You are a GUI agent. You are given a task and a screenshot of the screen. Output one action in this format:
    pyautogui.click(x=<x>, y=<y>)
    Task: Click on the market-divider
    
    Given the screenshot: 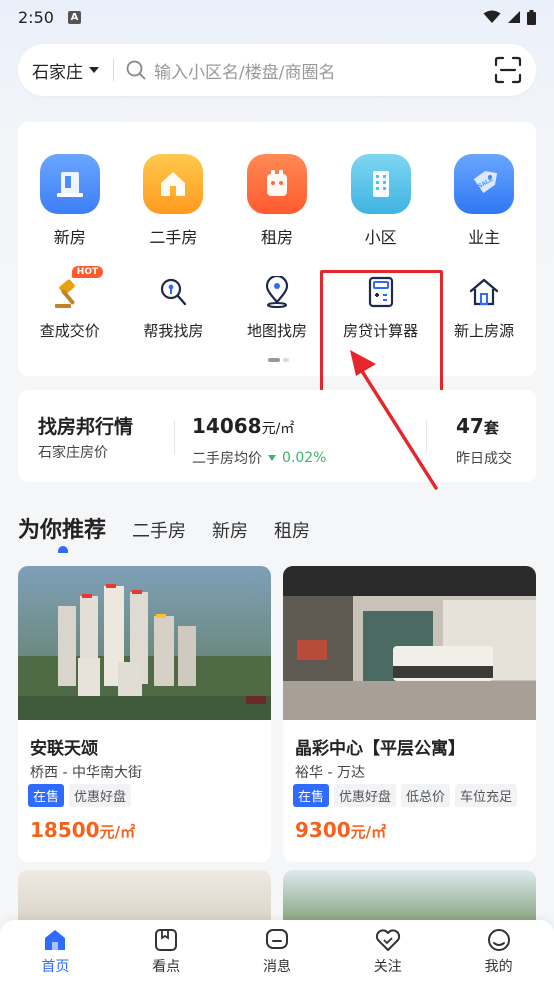 What is the action you would take?
    pyautogui.click(x=174, y=437)
    